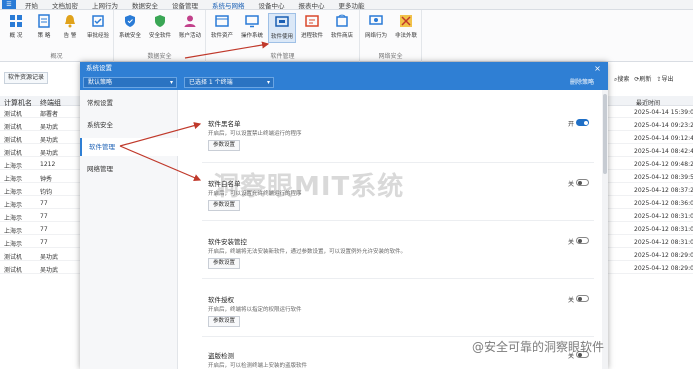 This screenshot has height=369, width=693. I want to click on menu-device-mgmt: 设备管理, so click(185, 5).